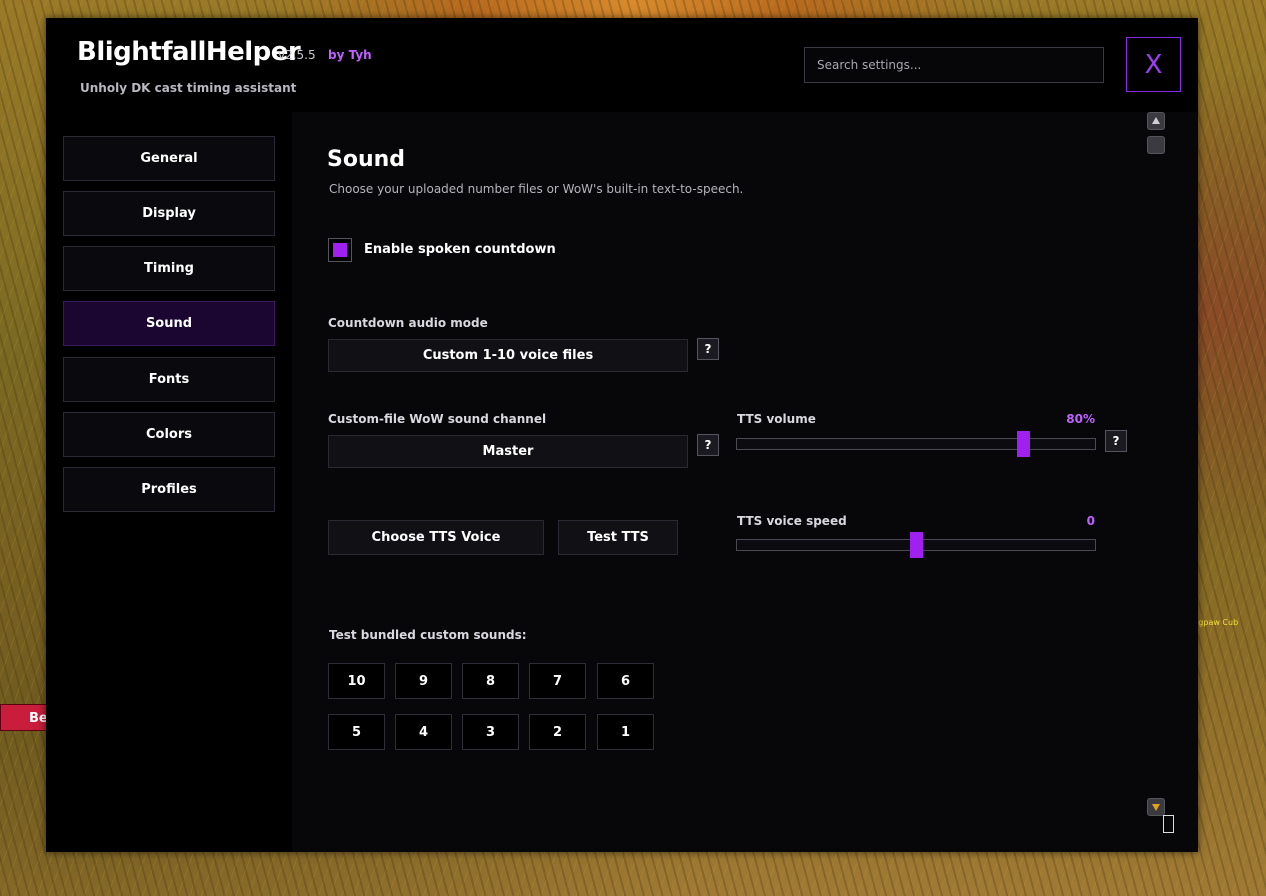 The height and width of the screenshot is (896, 1266). Describe the element at coordinates (625, 732) in the screenshot. I see `test-sound-button: 1` at that location.